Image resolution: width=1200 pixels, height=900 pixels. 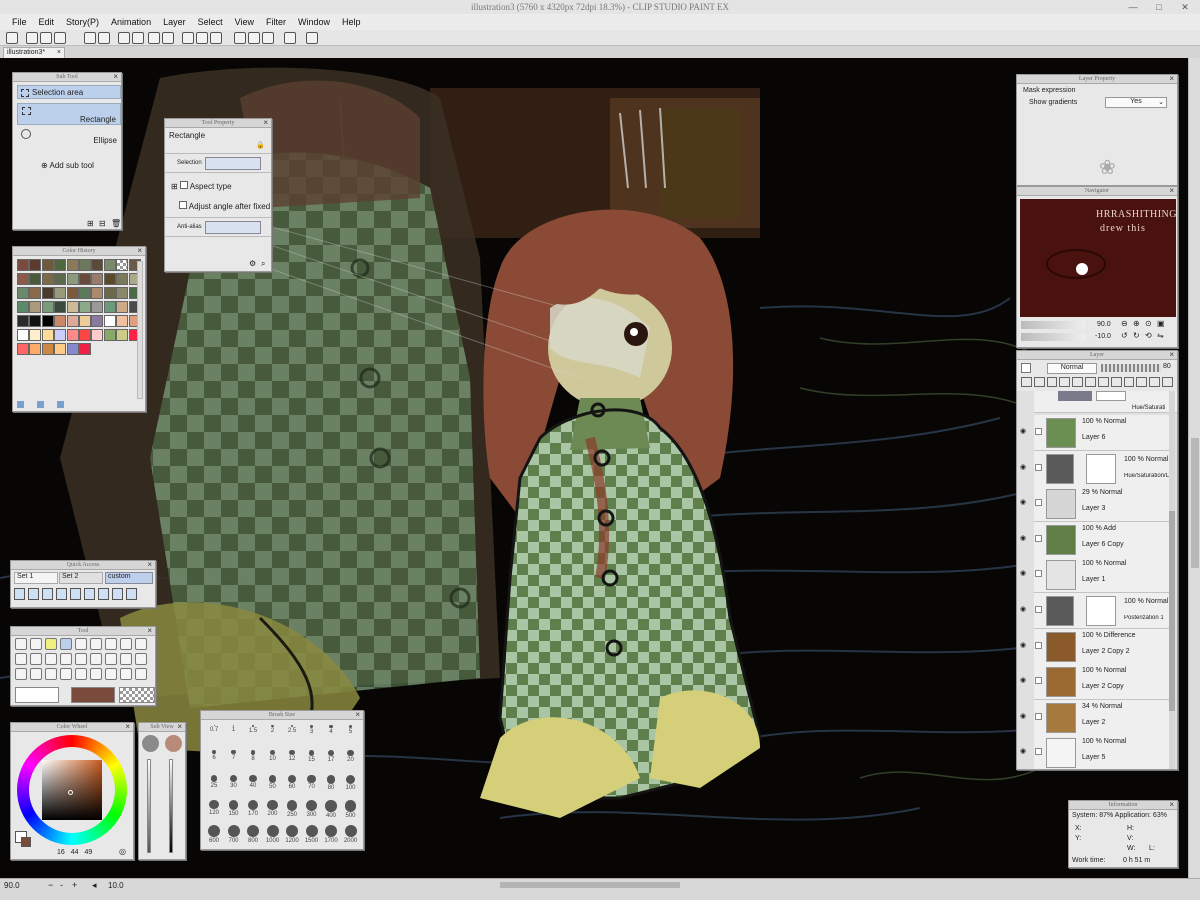 I want to click on adjust-angle-checkbox, so click(x=183, y=205).